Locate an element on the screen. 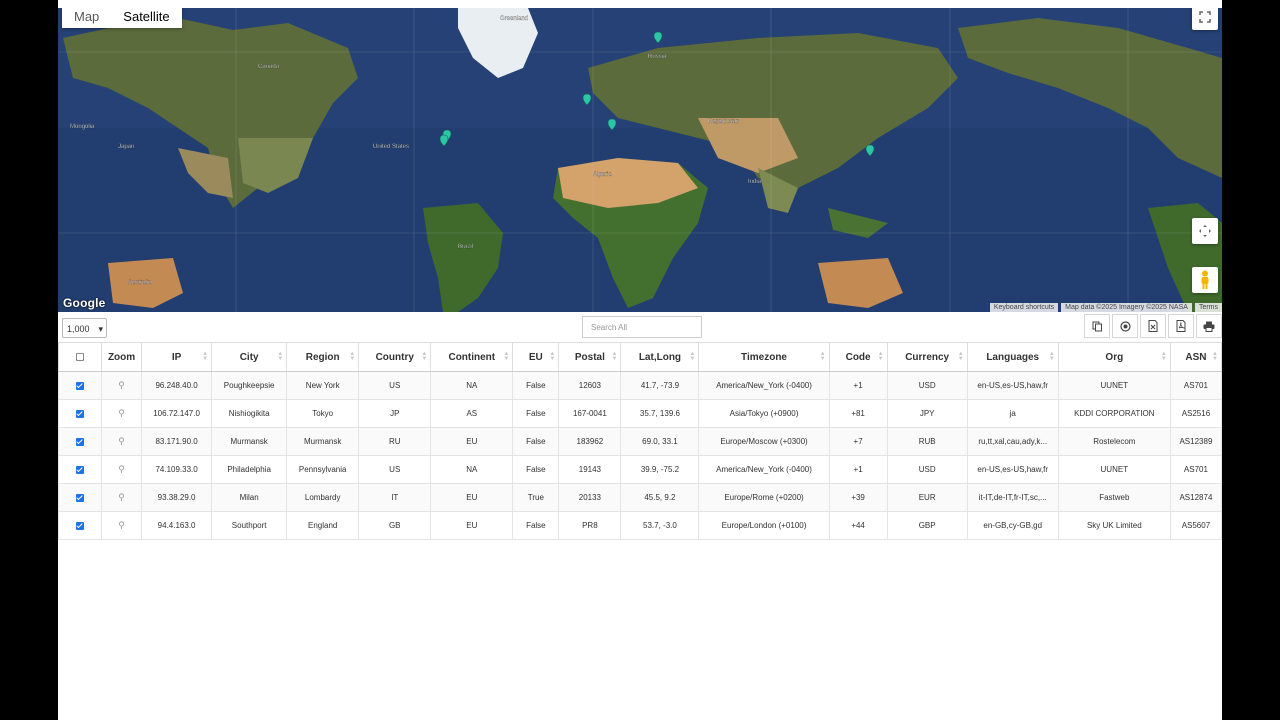 The width and height of the screenshot is (1280, 720). map-data-attribution: Map data ©2025 Imagery ©2025 NASA is located at coordinates (1126, 307).